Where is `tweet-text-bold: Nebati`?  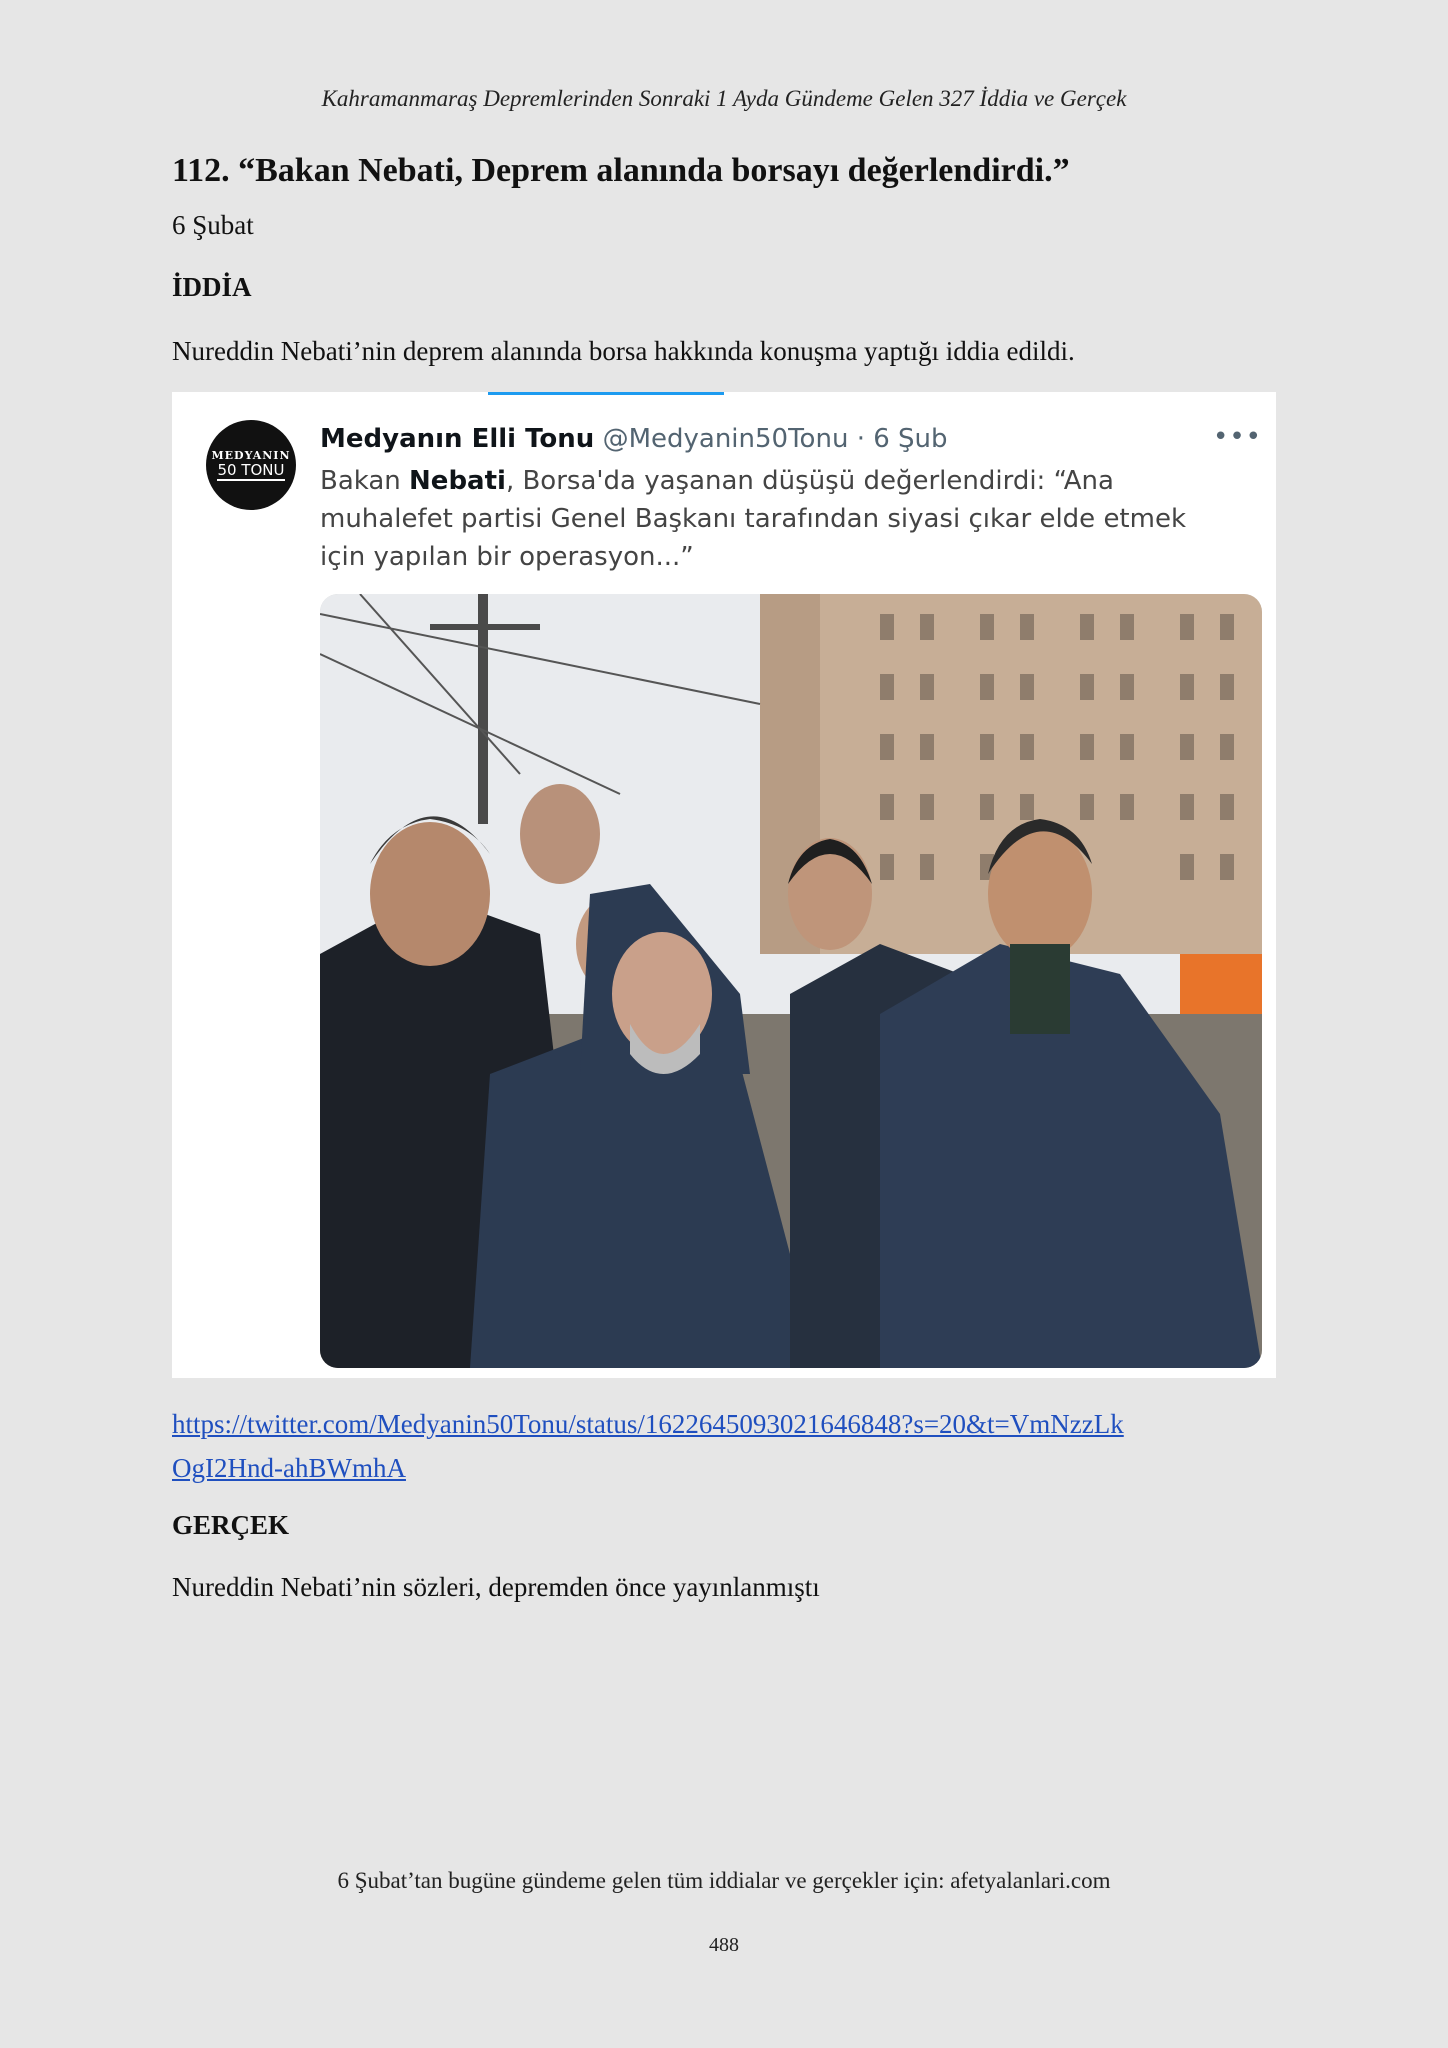 tweet-text-bold: Nebati is located at coordinates (457, 481).